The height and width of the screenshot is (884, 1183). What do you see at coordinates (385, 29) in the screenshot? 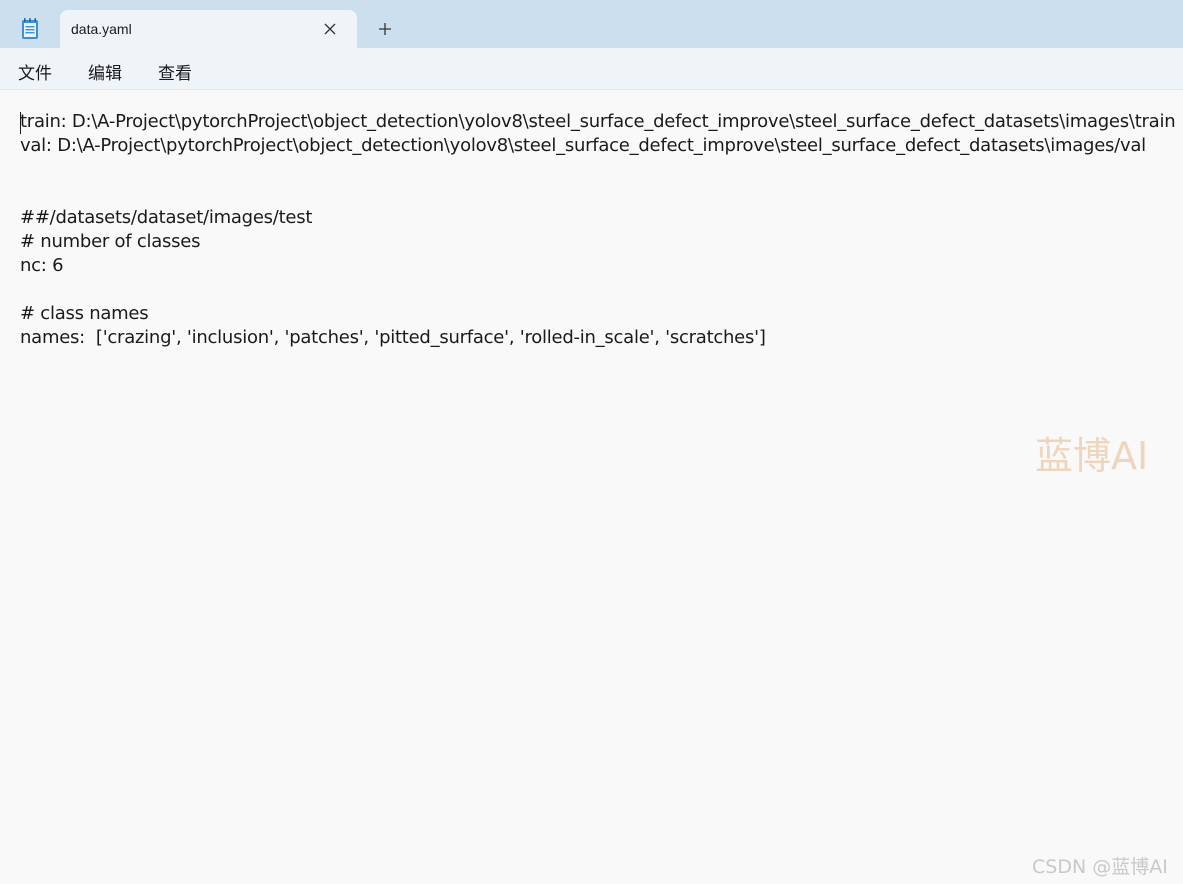
I see `plus-icon` at bounding box center [385, 29].